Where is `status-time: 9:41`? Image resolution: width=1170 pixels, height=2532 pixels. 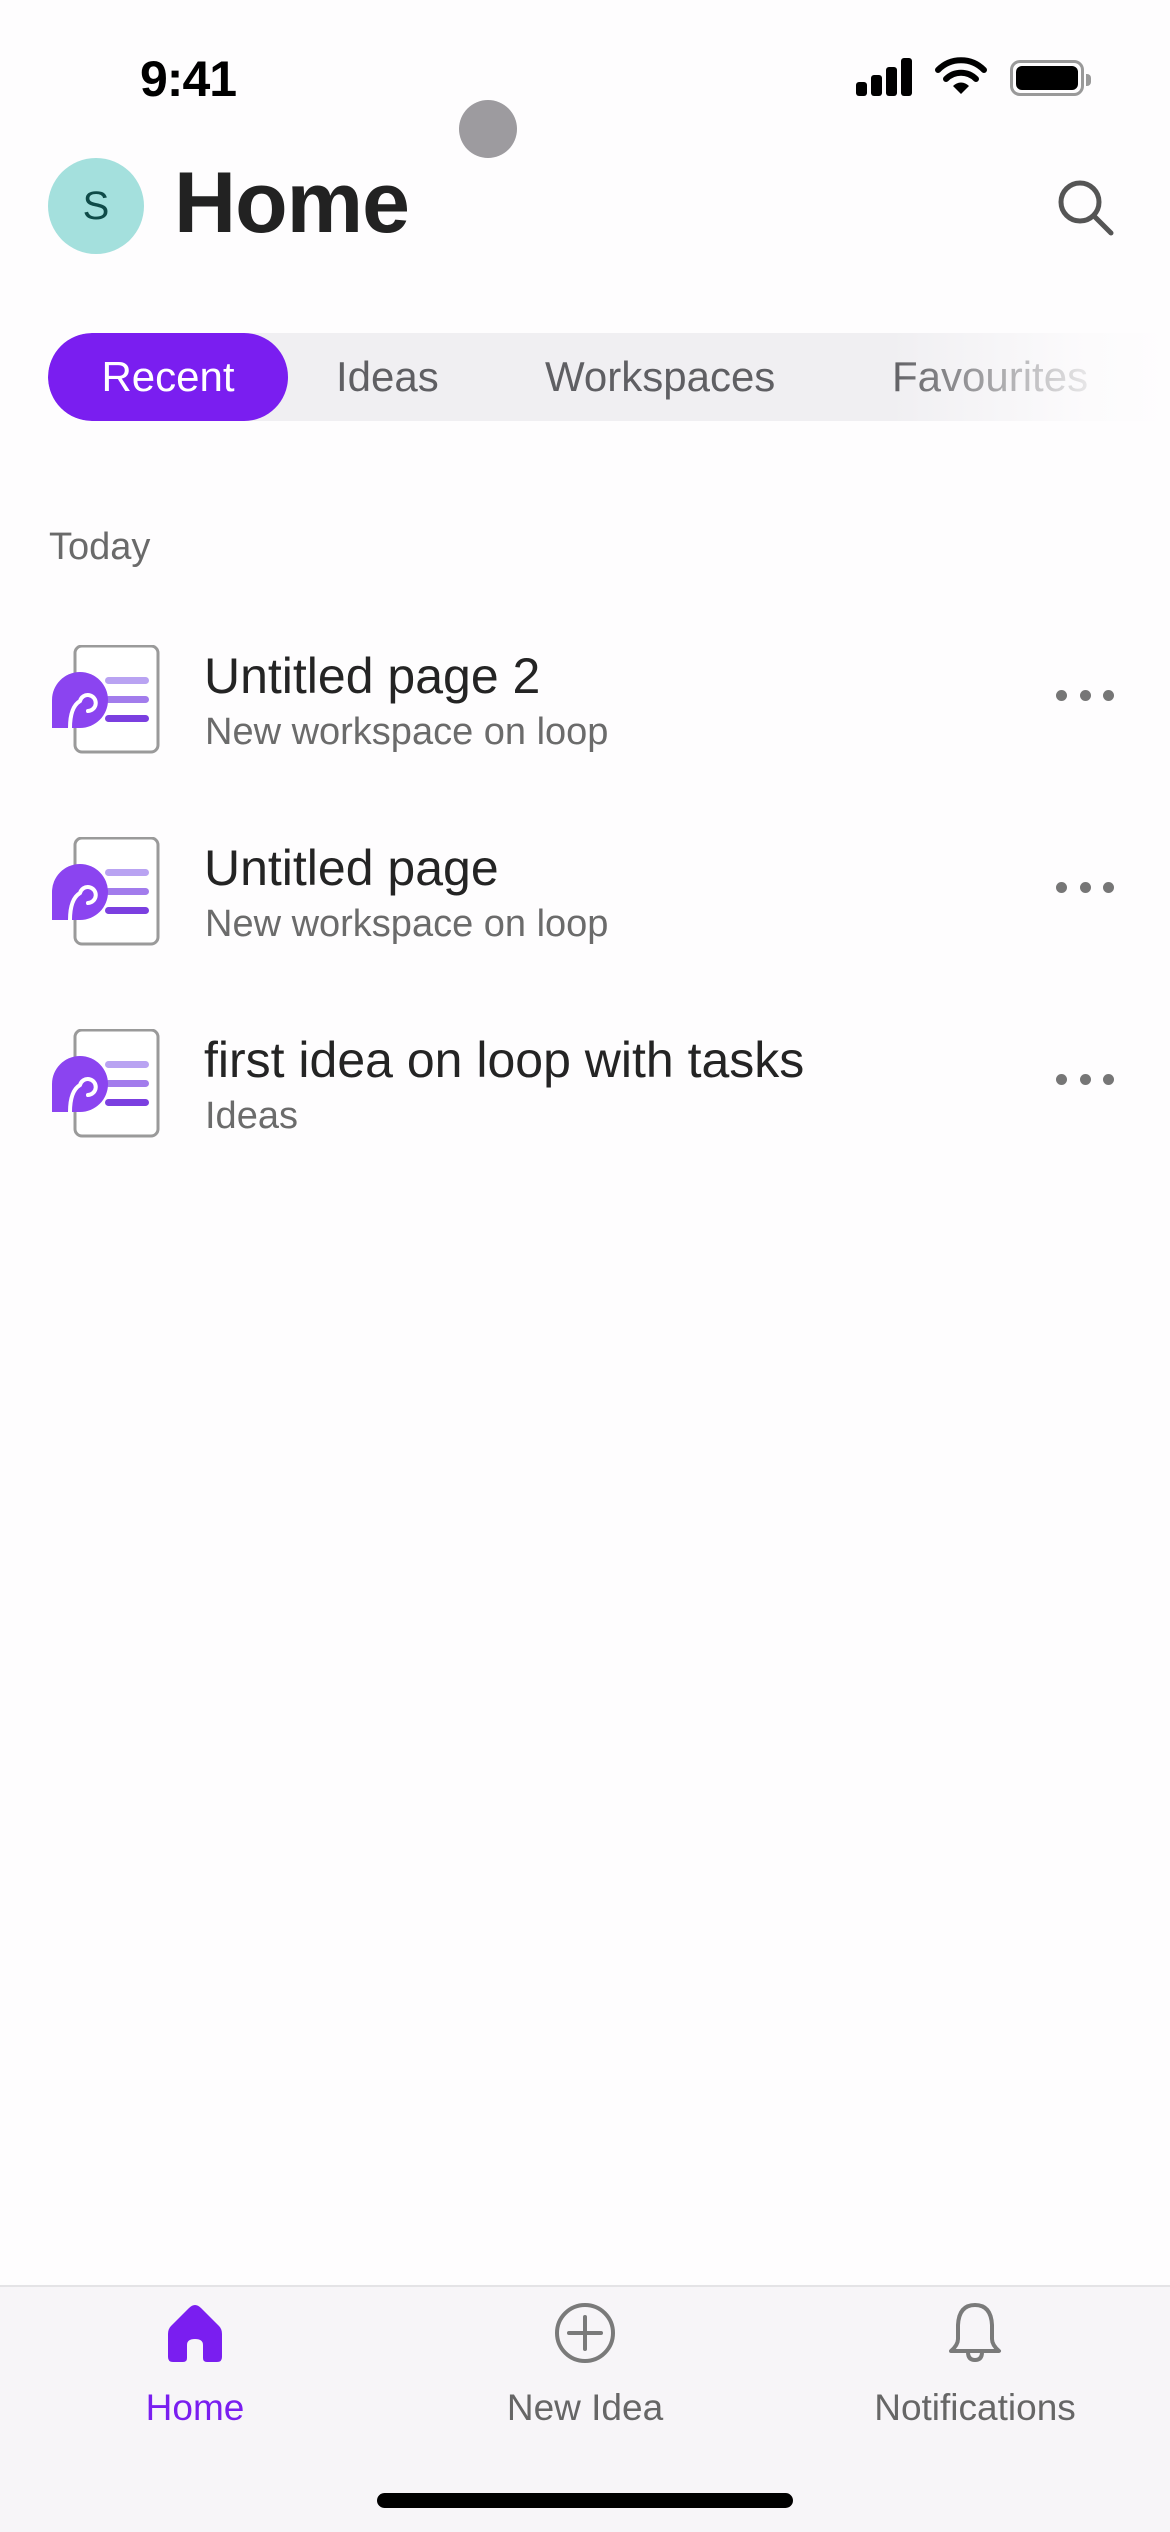 status-time: 9:41 is located at coordinates (188, 79).